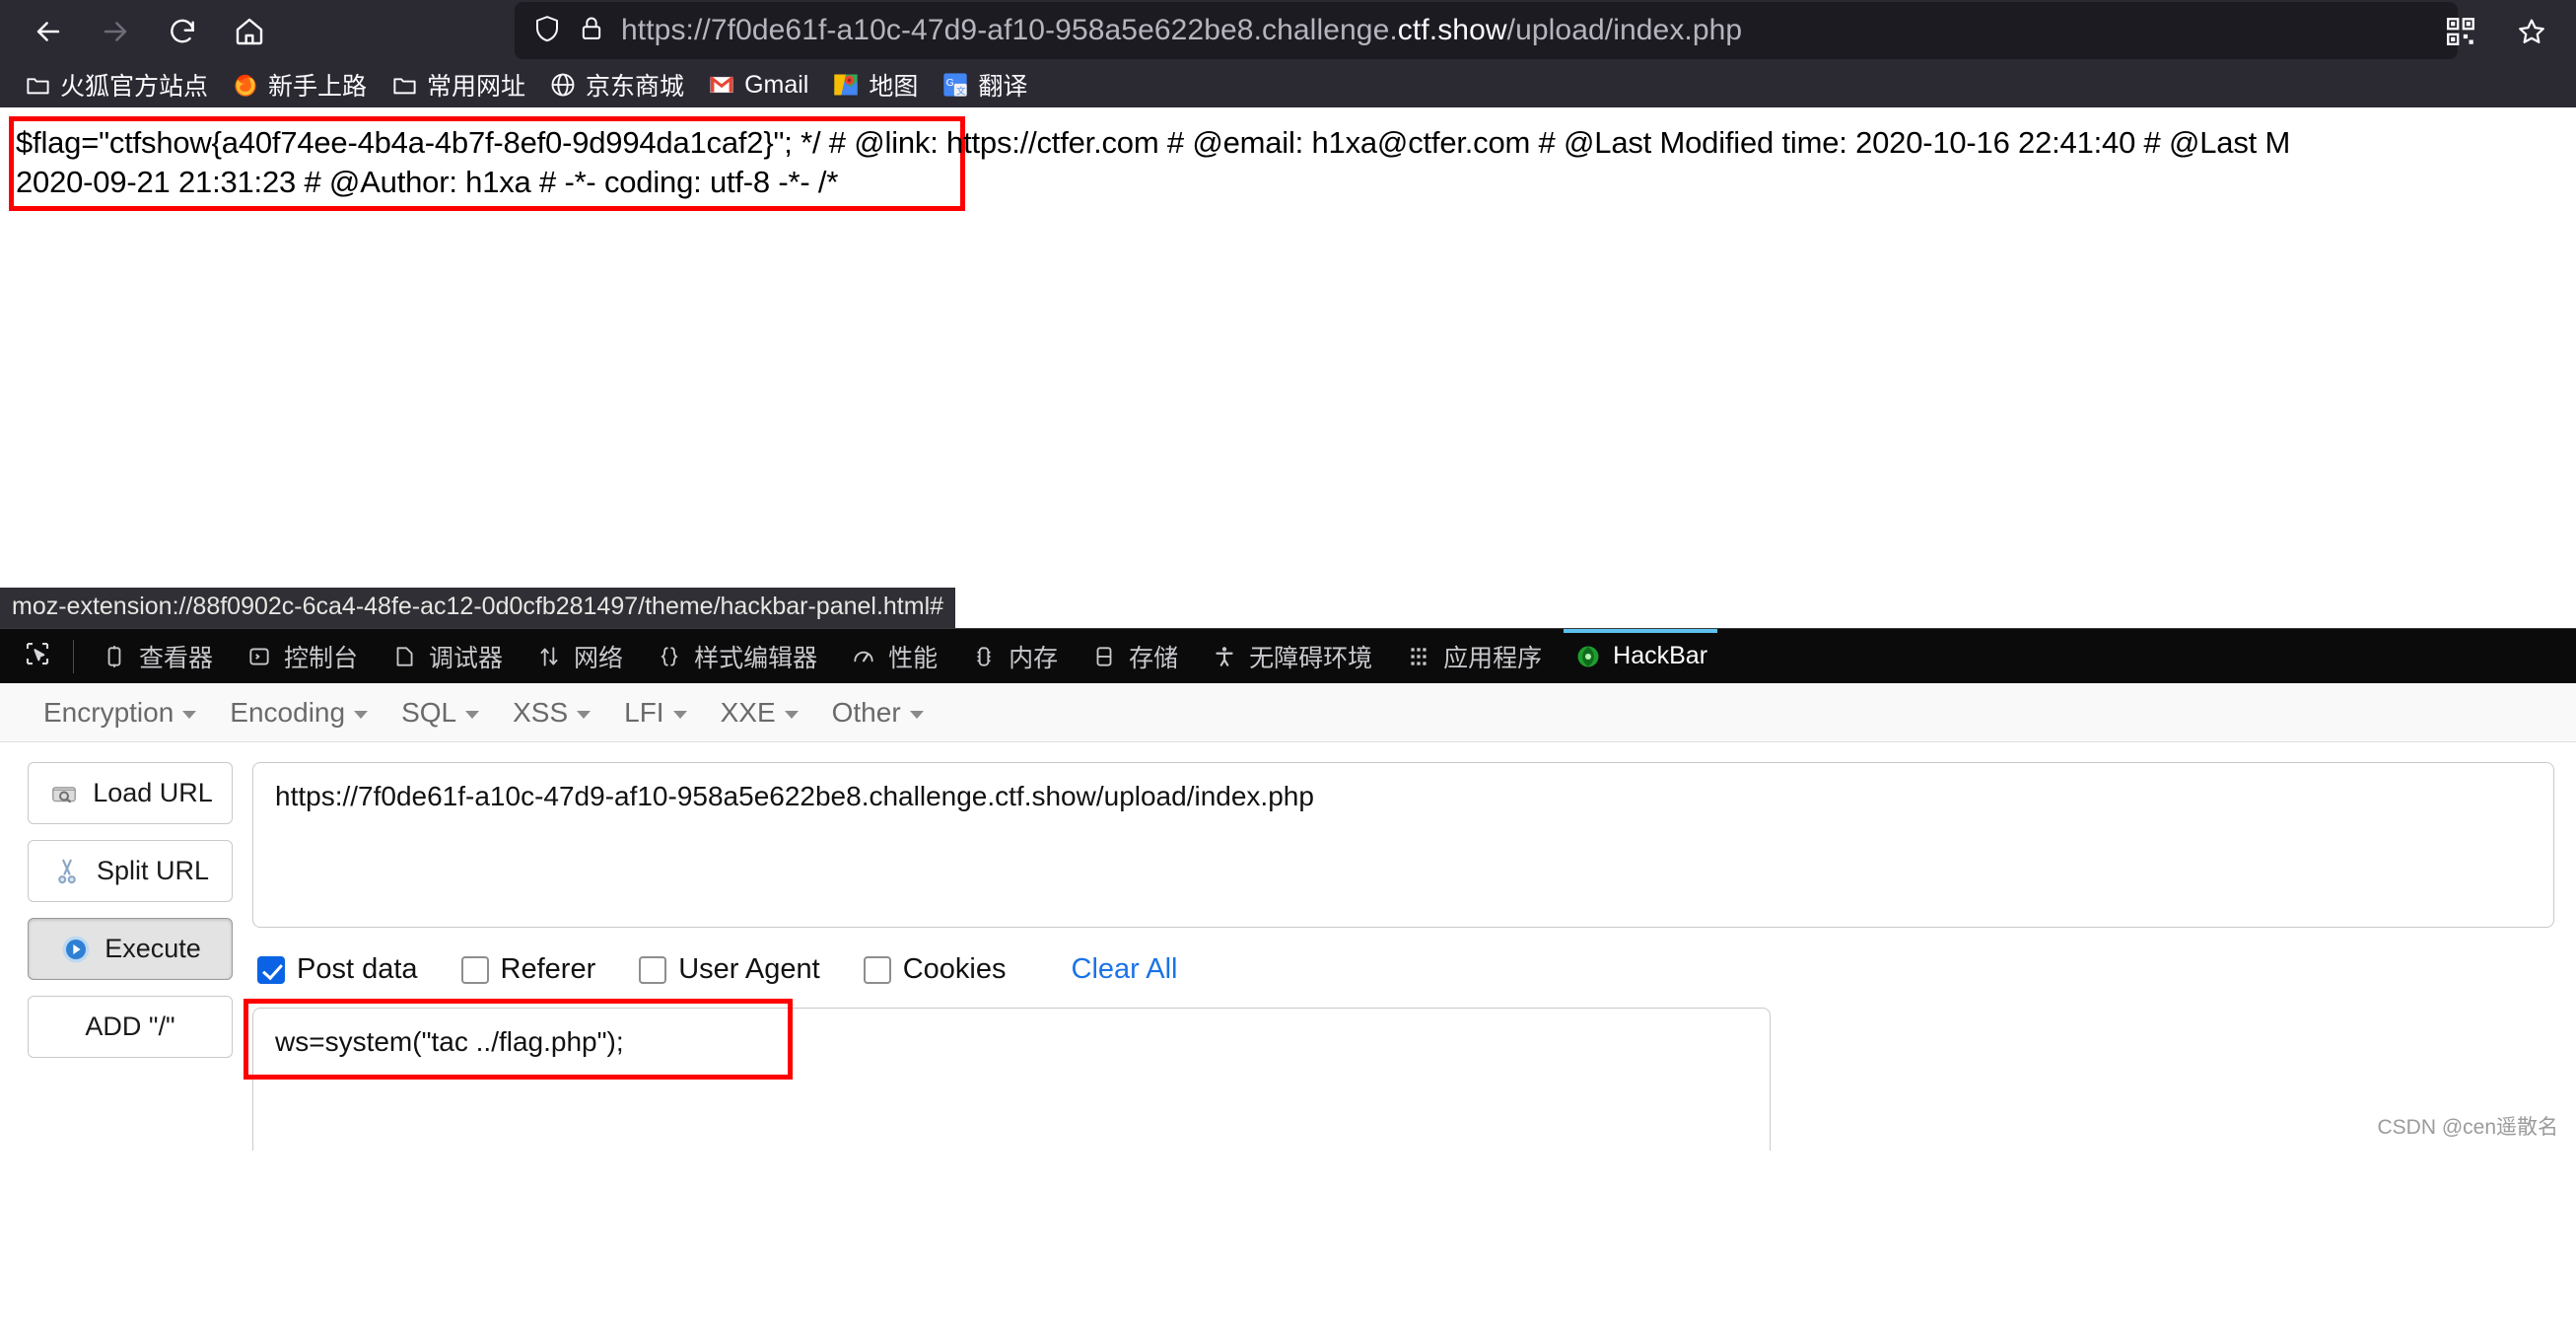 Image resolution: width=2576 pixels, height=1326 pixels. Describe the element at coordinates (322, 658) in the screenshot. I see `tab-label: 控制台` at that location.